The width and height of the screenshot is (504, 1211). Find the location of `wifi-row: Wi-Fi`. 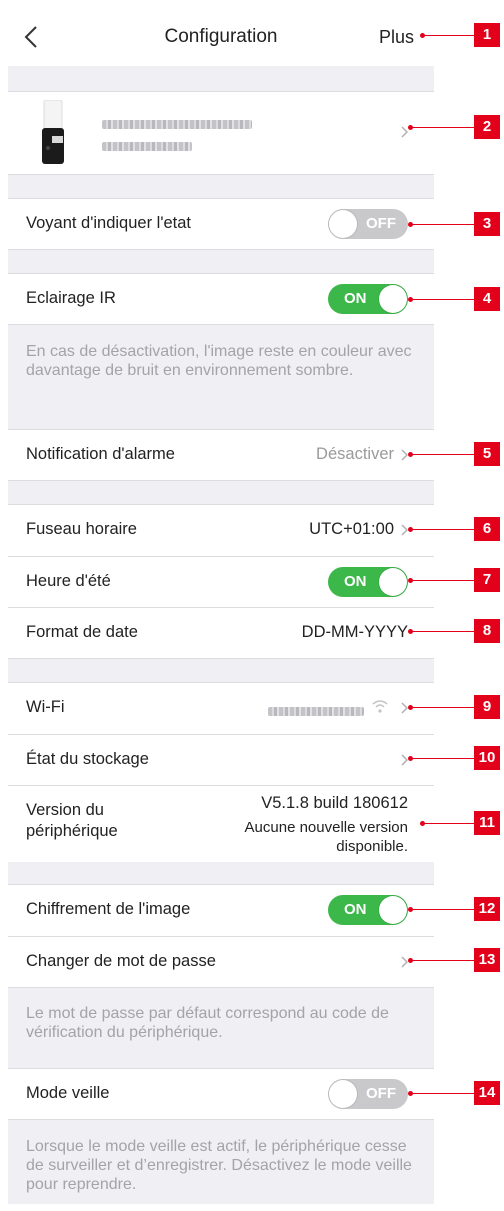

wifi-row: Wi-Fi is located at coordinates (221, 708).